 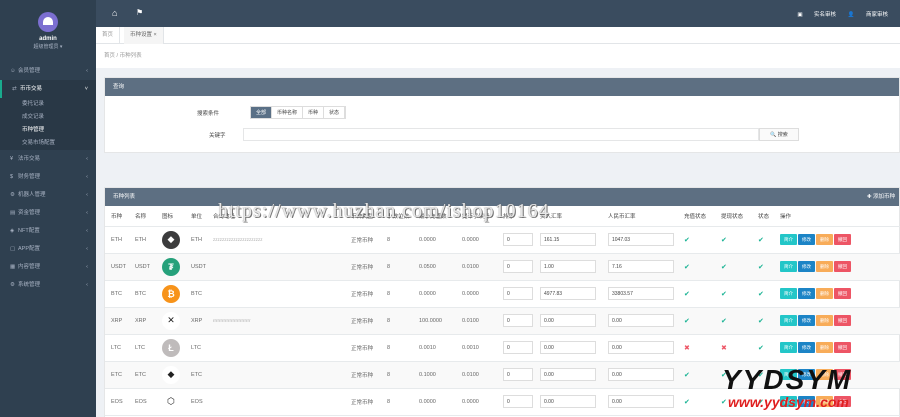 I want to click on sidebar-subitem-1: 成交记录, so click(x=48, y=117).